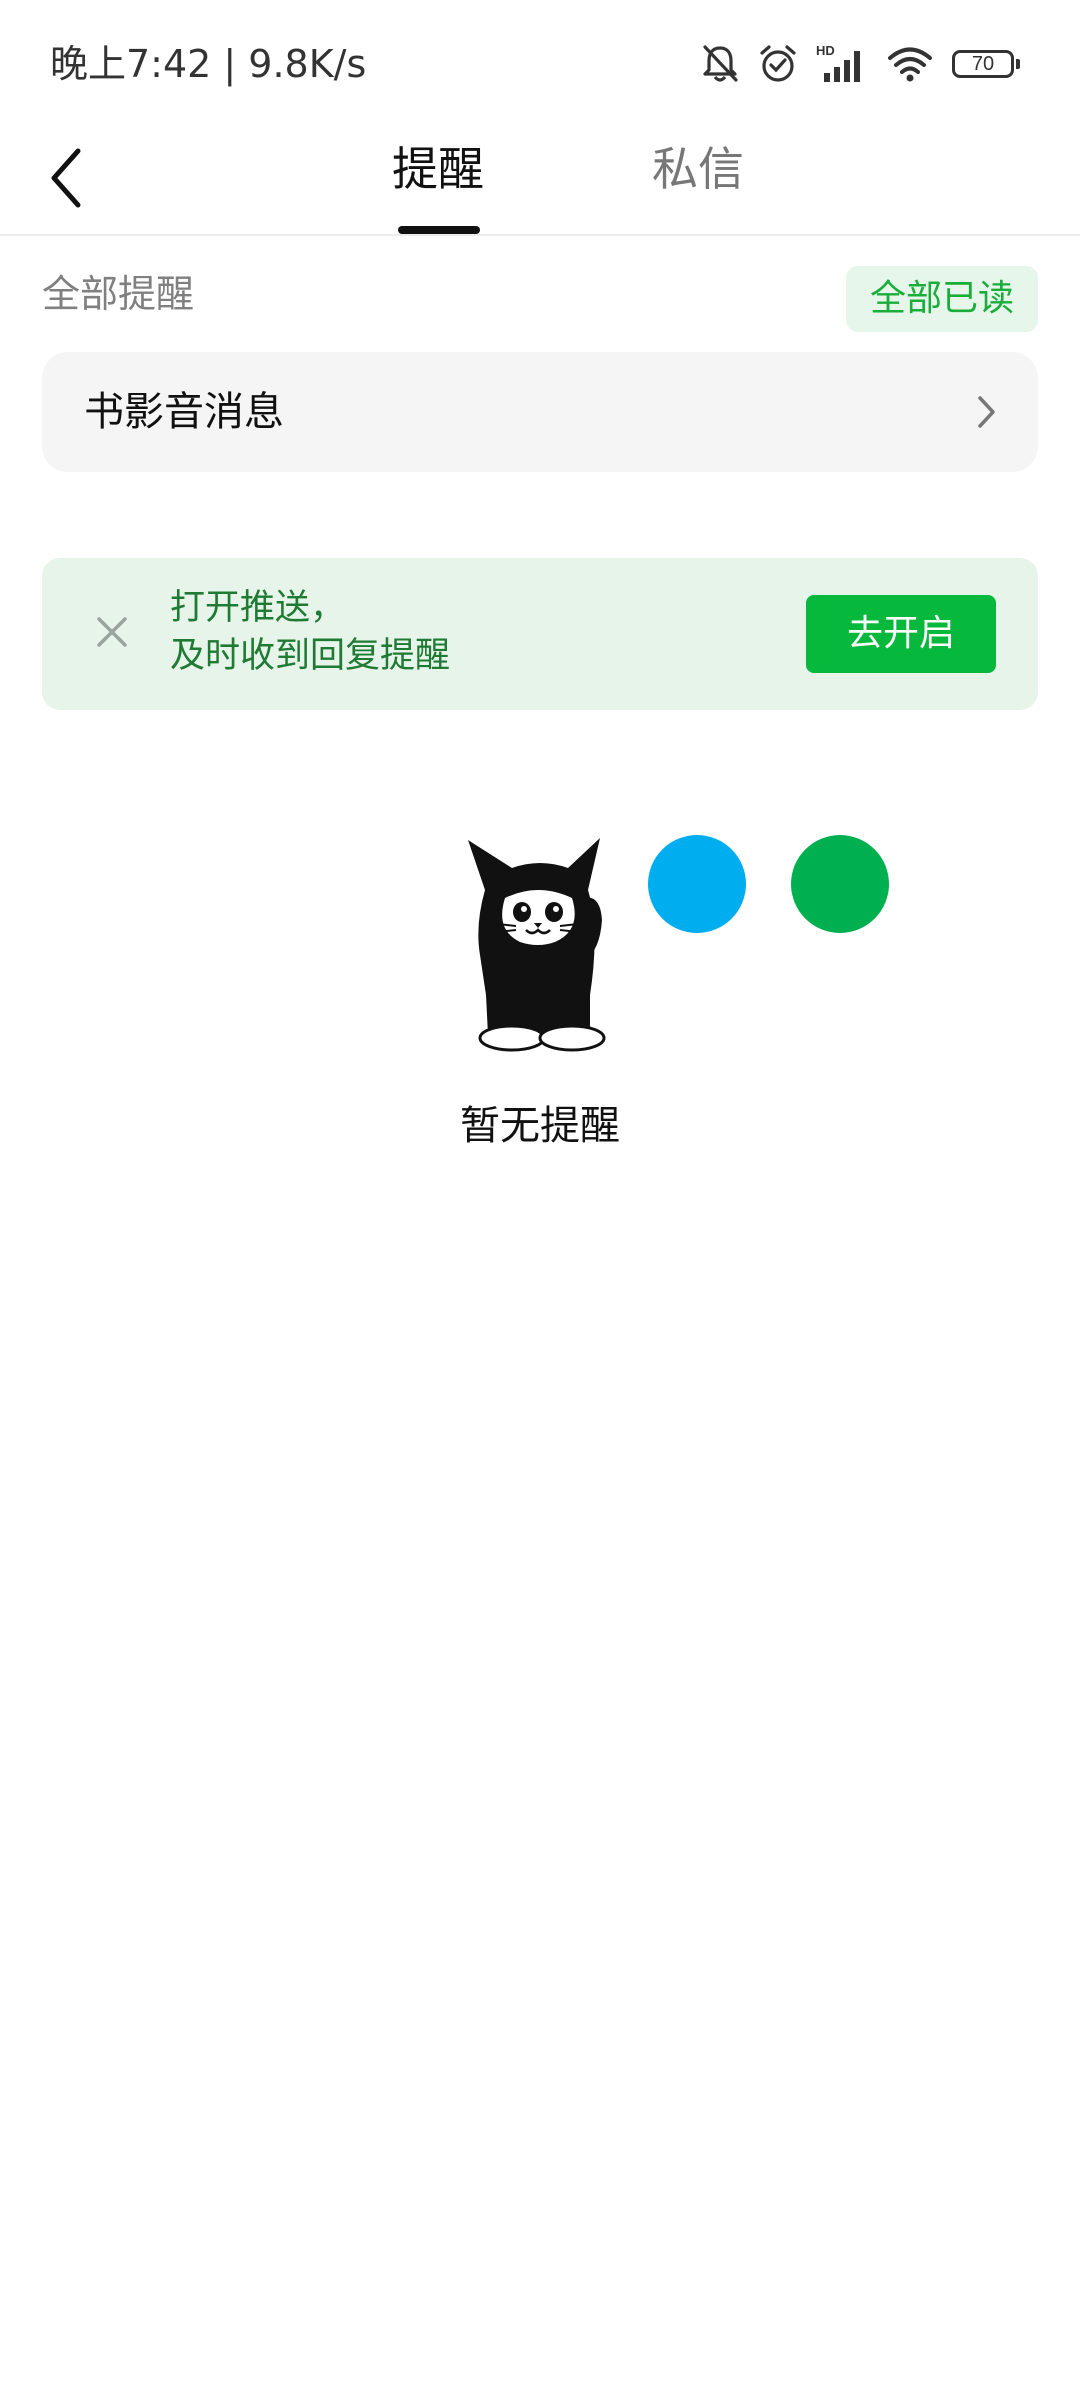  I want to click on push-banner: 打开推送， 及时收到回复提醒 去开启, so click(540, 634).